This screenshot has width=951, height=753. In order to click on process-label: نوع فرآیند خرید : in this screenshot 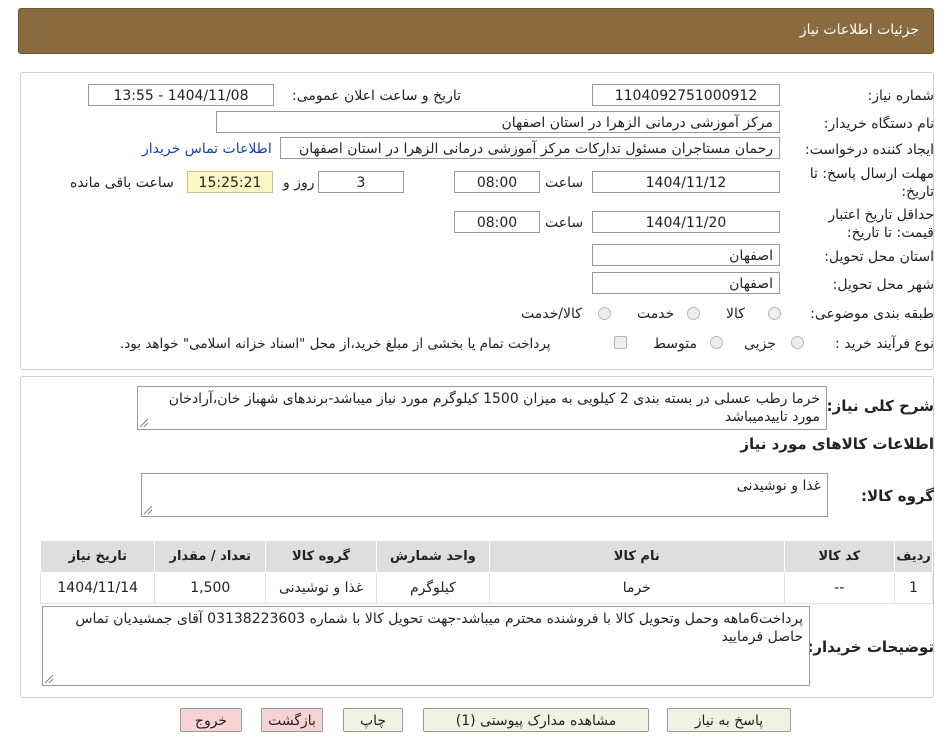, I will do `click(884, 344)`.